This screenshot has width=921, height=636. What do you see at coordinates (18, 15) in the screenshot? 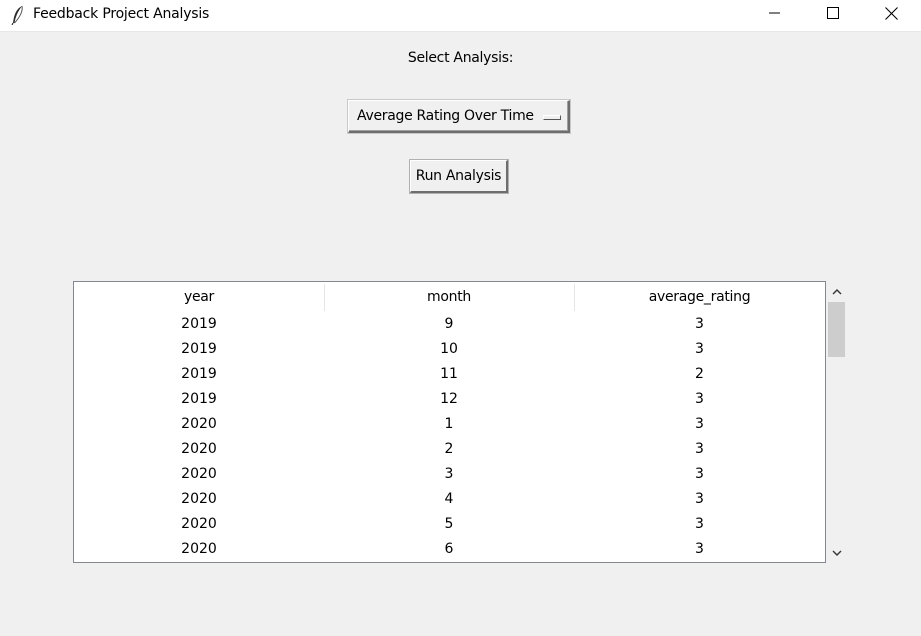
I see `feather-icon` at bounding box center [18, 15].